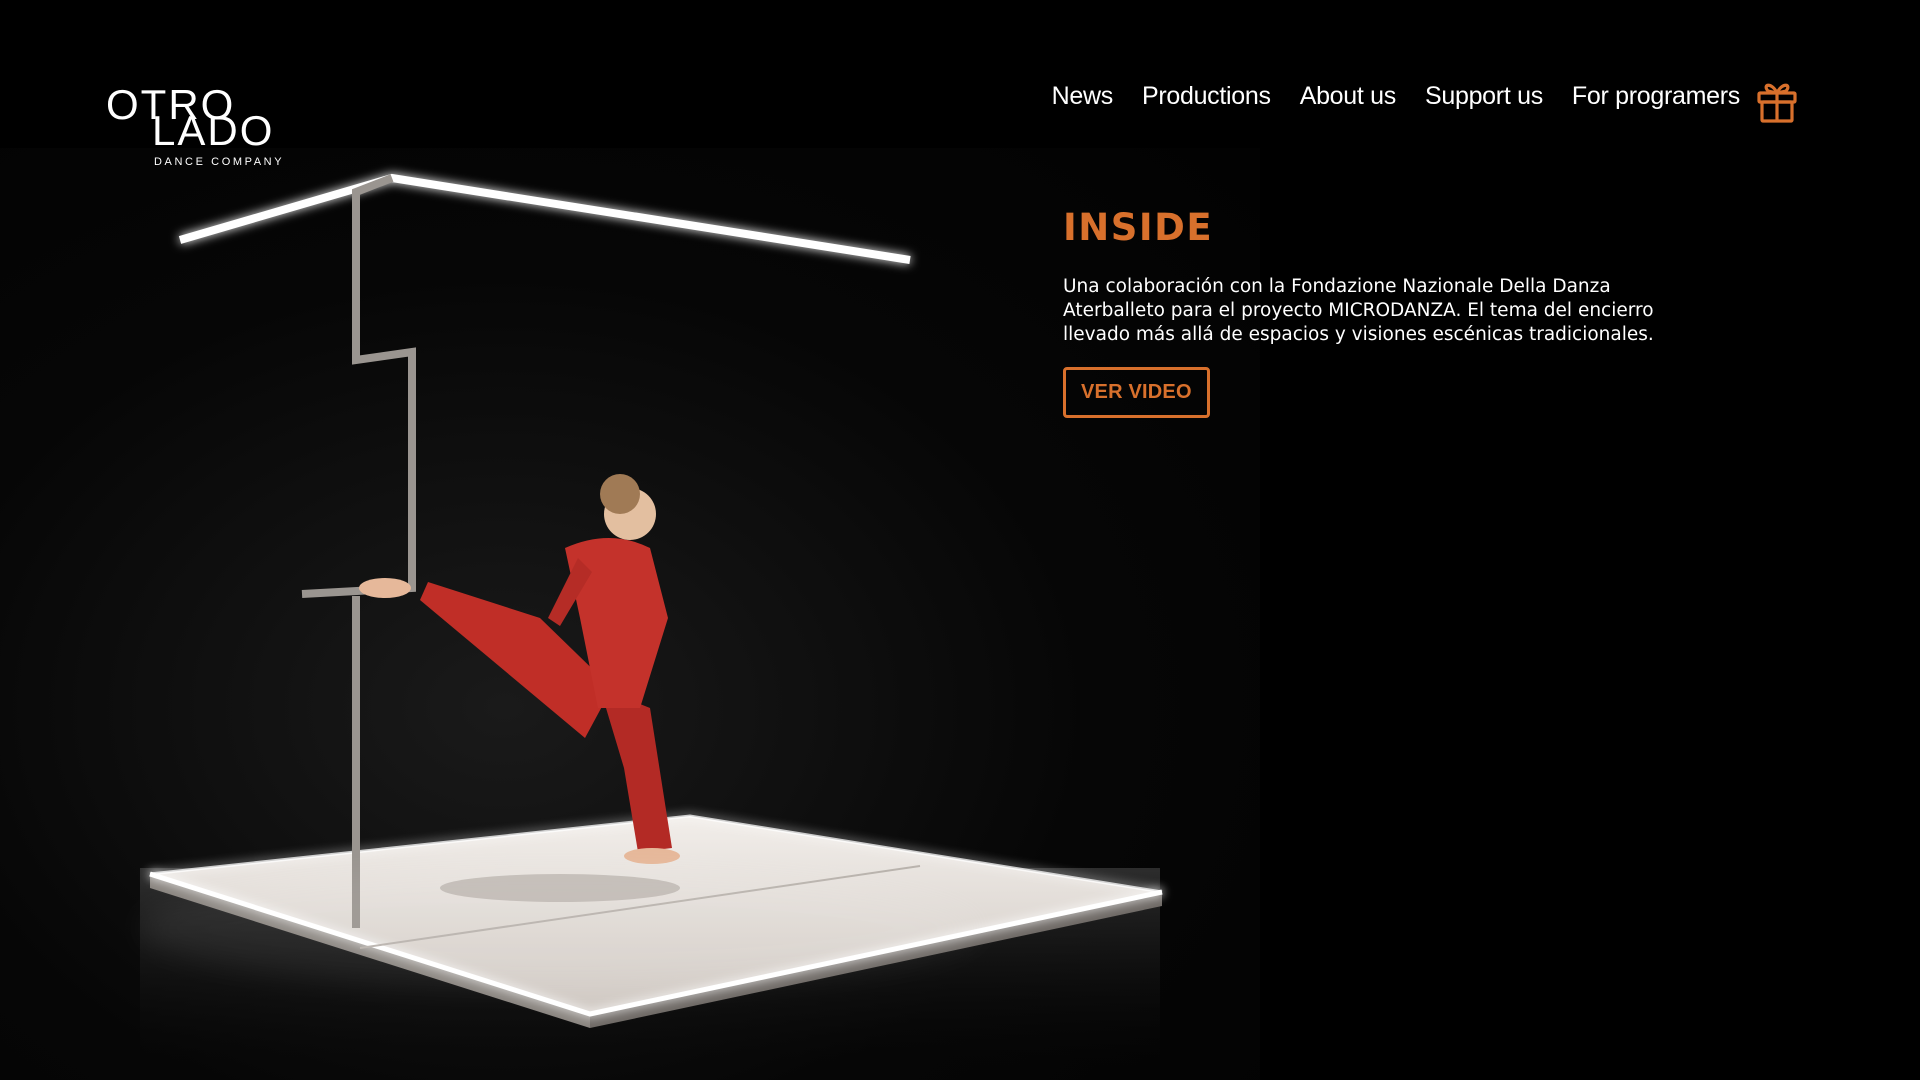  What do you see at coordinates (213, 130) in the screenshot?
I see `logo-line-2: LADO` at bounding box center [213, 130].